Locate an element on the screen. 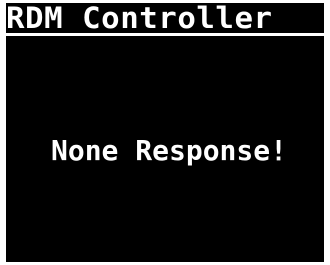  app-title: RDM Controller is located at coordinates (139, 19).